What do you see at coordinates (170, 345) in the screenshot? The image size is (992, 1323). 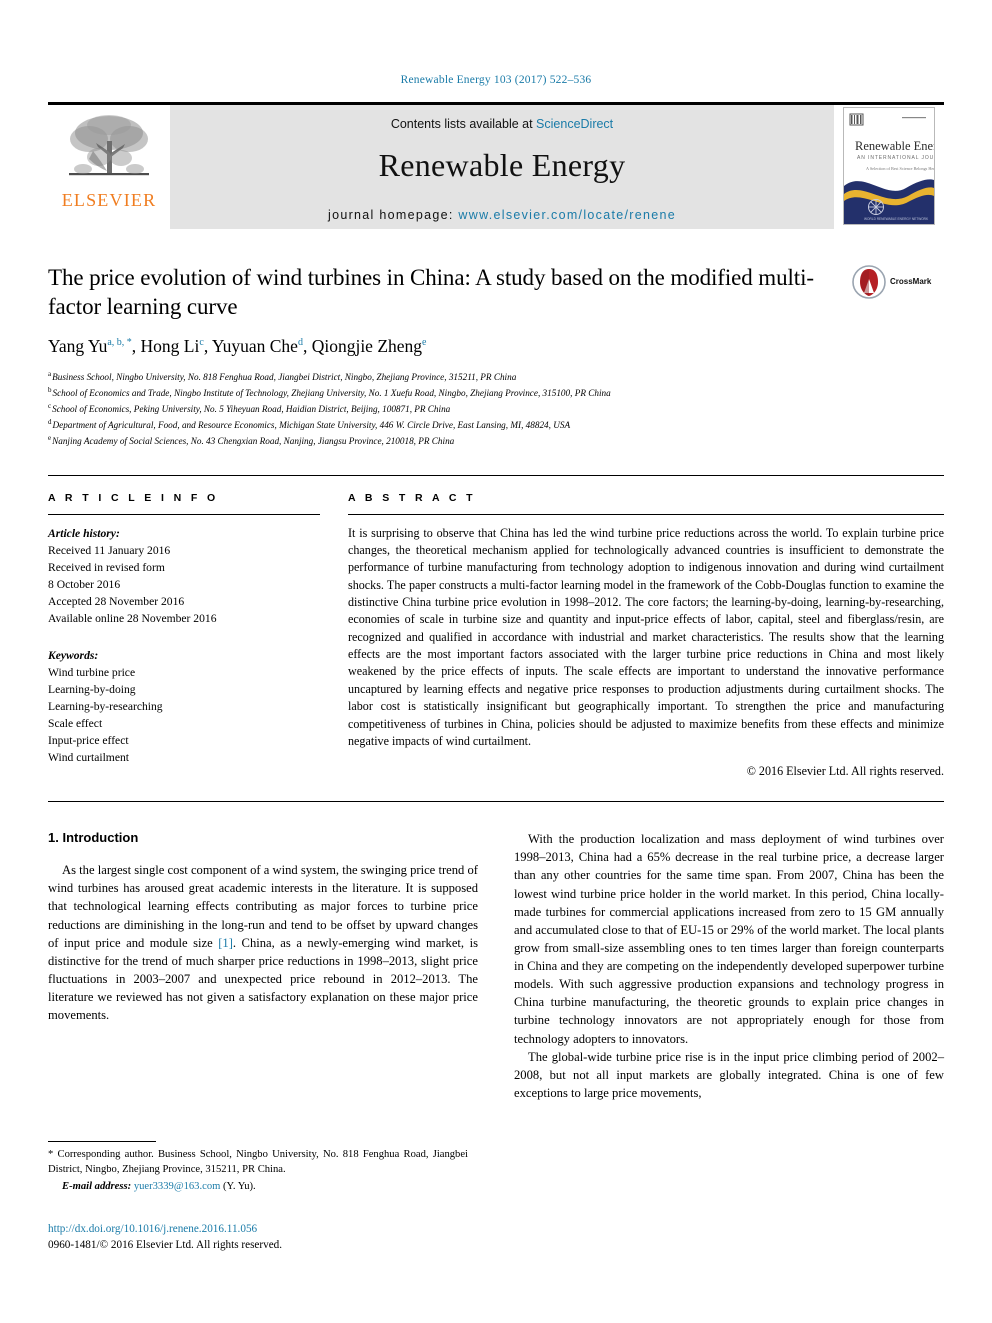 I see `author-name: Hong Li` at bounding box center [170, 345].